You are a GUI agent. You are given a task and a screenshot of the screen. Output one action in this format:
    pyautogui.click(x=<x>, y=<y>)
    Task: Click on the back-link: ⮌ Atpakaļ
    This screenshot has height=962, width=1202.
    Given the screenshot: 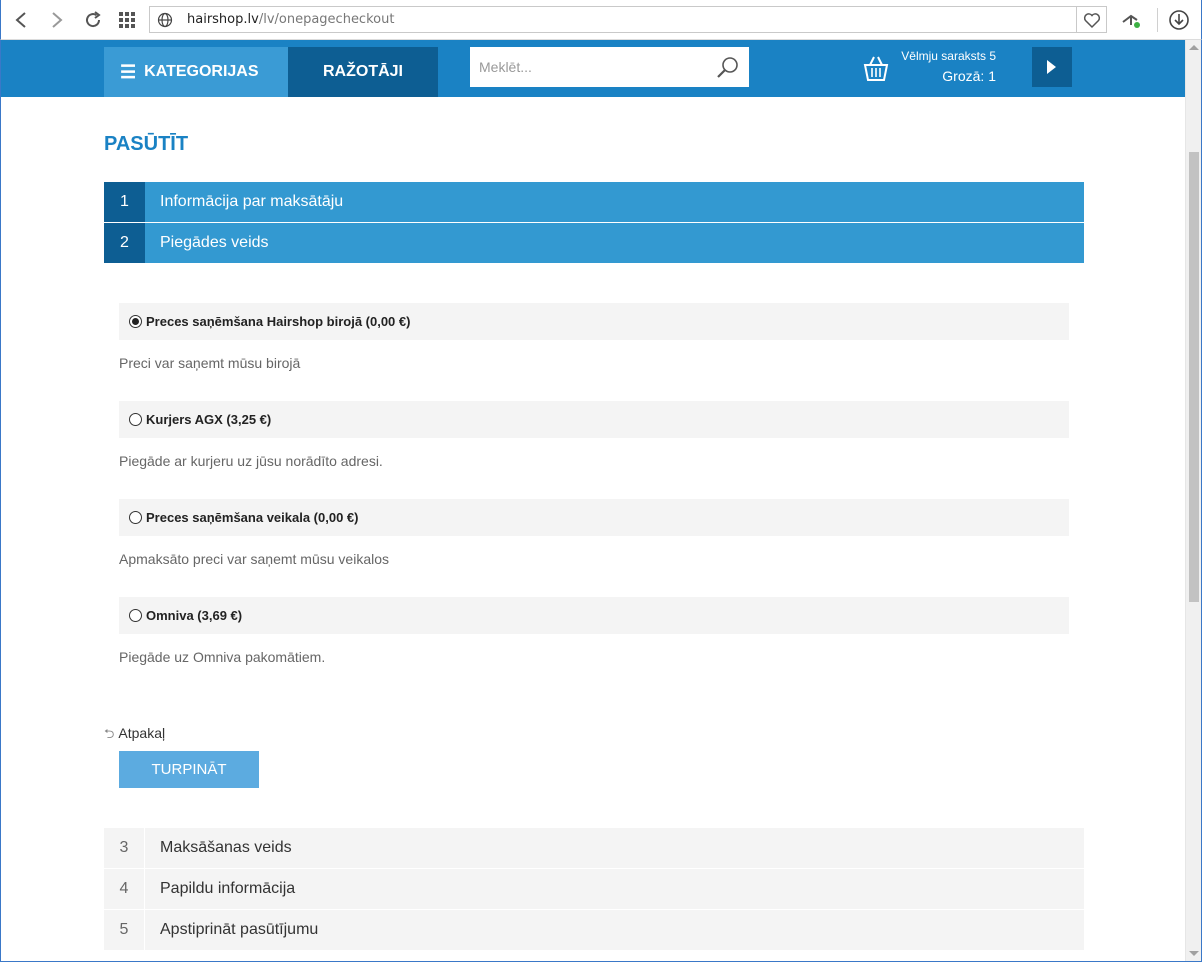 What is the action you would take?
    pyautogui.click(x=134, y=736)
    